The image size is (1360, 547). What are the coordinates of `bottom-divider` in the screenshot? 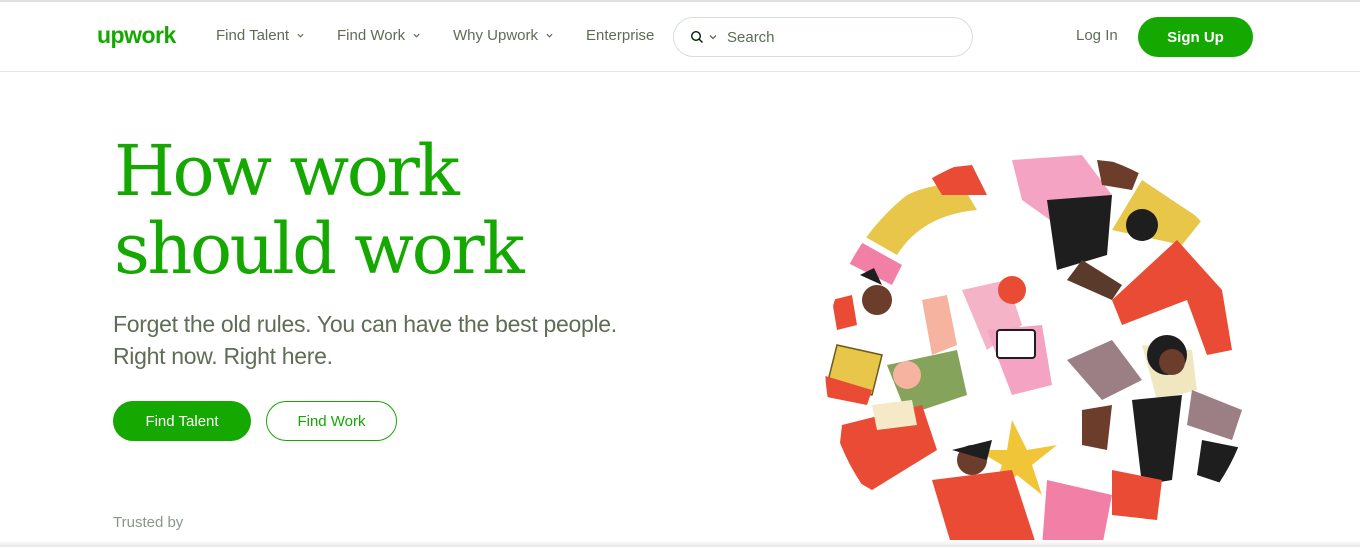 It's located at (680, 543).